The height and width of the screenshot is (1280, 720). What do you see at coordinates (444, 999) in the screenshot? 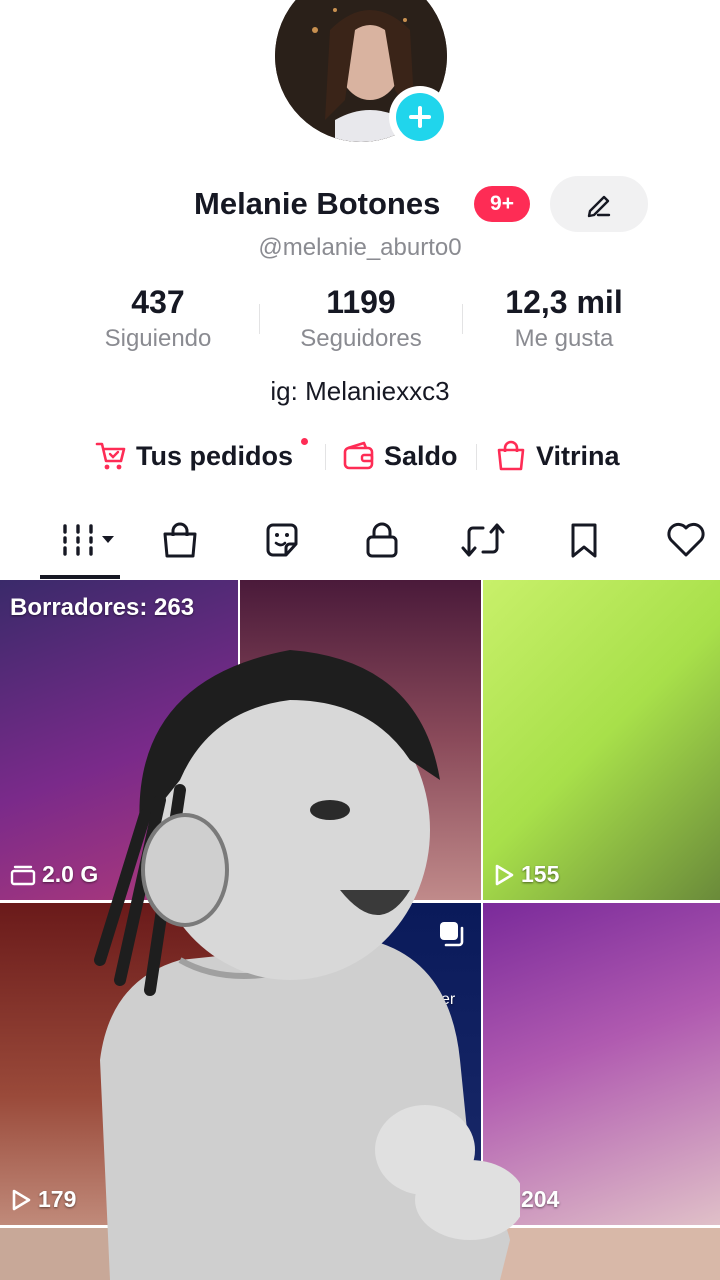
I see `thumbnail-caption: ser` at bounding box center [444, 999].